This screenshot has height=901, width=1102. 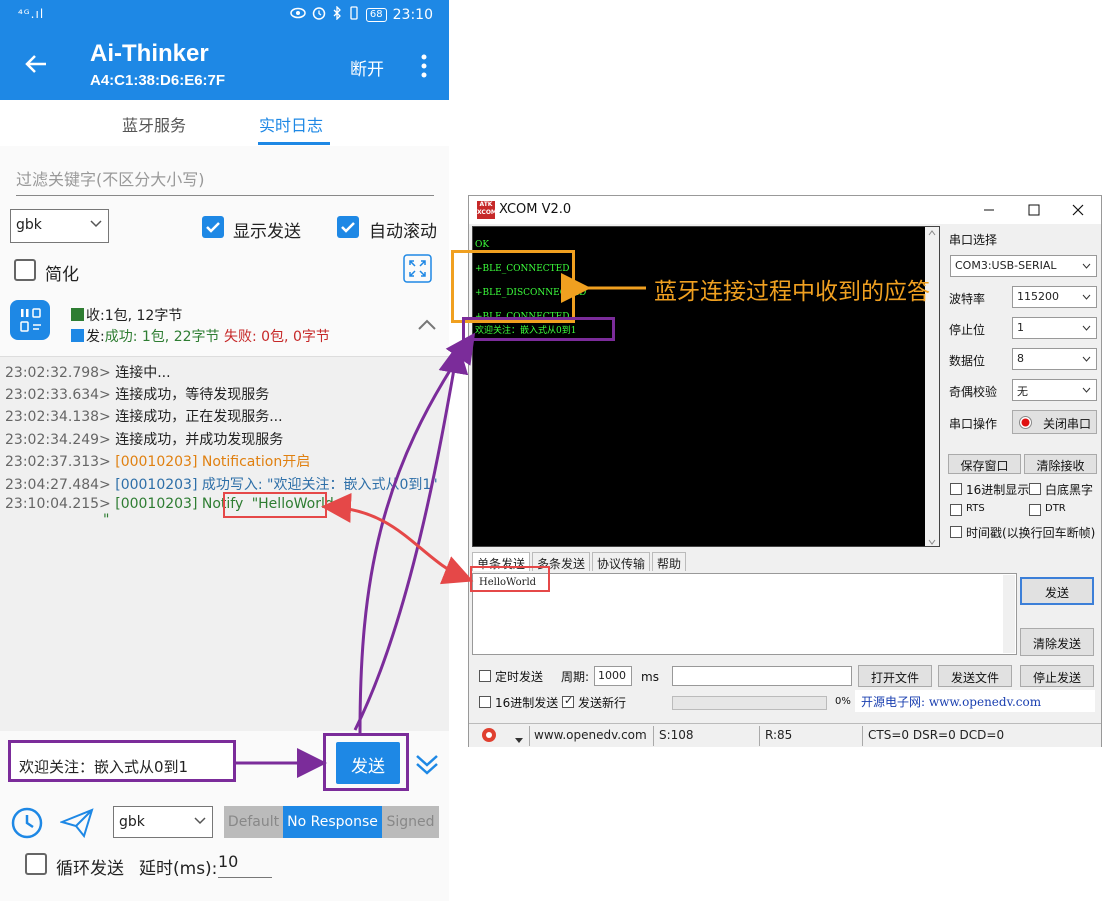 I want to click on tab-ble-services: 蓝牙服务, so click(x=154, y=124).